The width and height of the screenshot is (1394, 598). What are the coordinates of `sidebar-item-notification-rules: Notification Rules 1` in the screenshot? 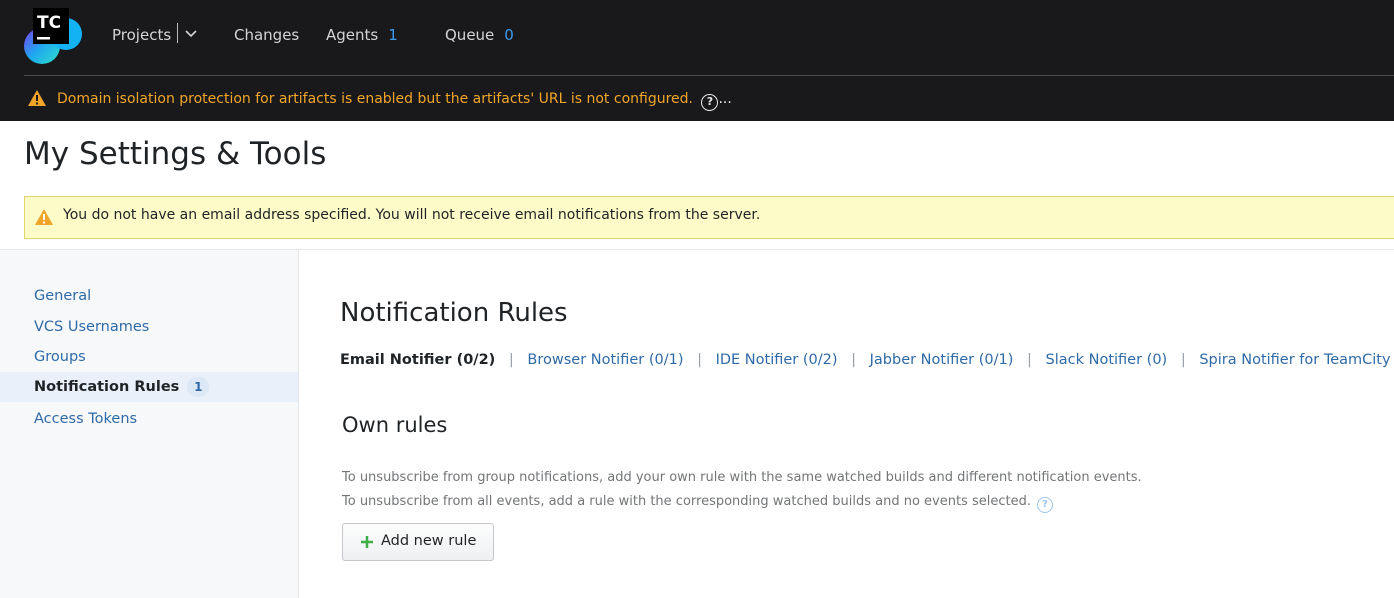 It's located at (149, 387).